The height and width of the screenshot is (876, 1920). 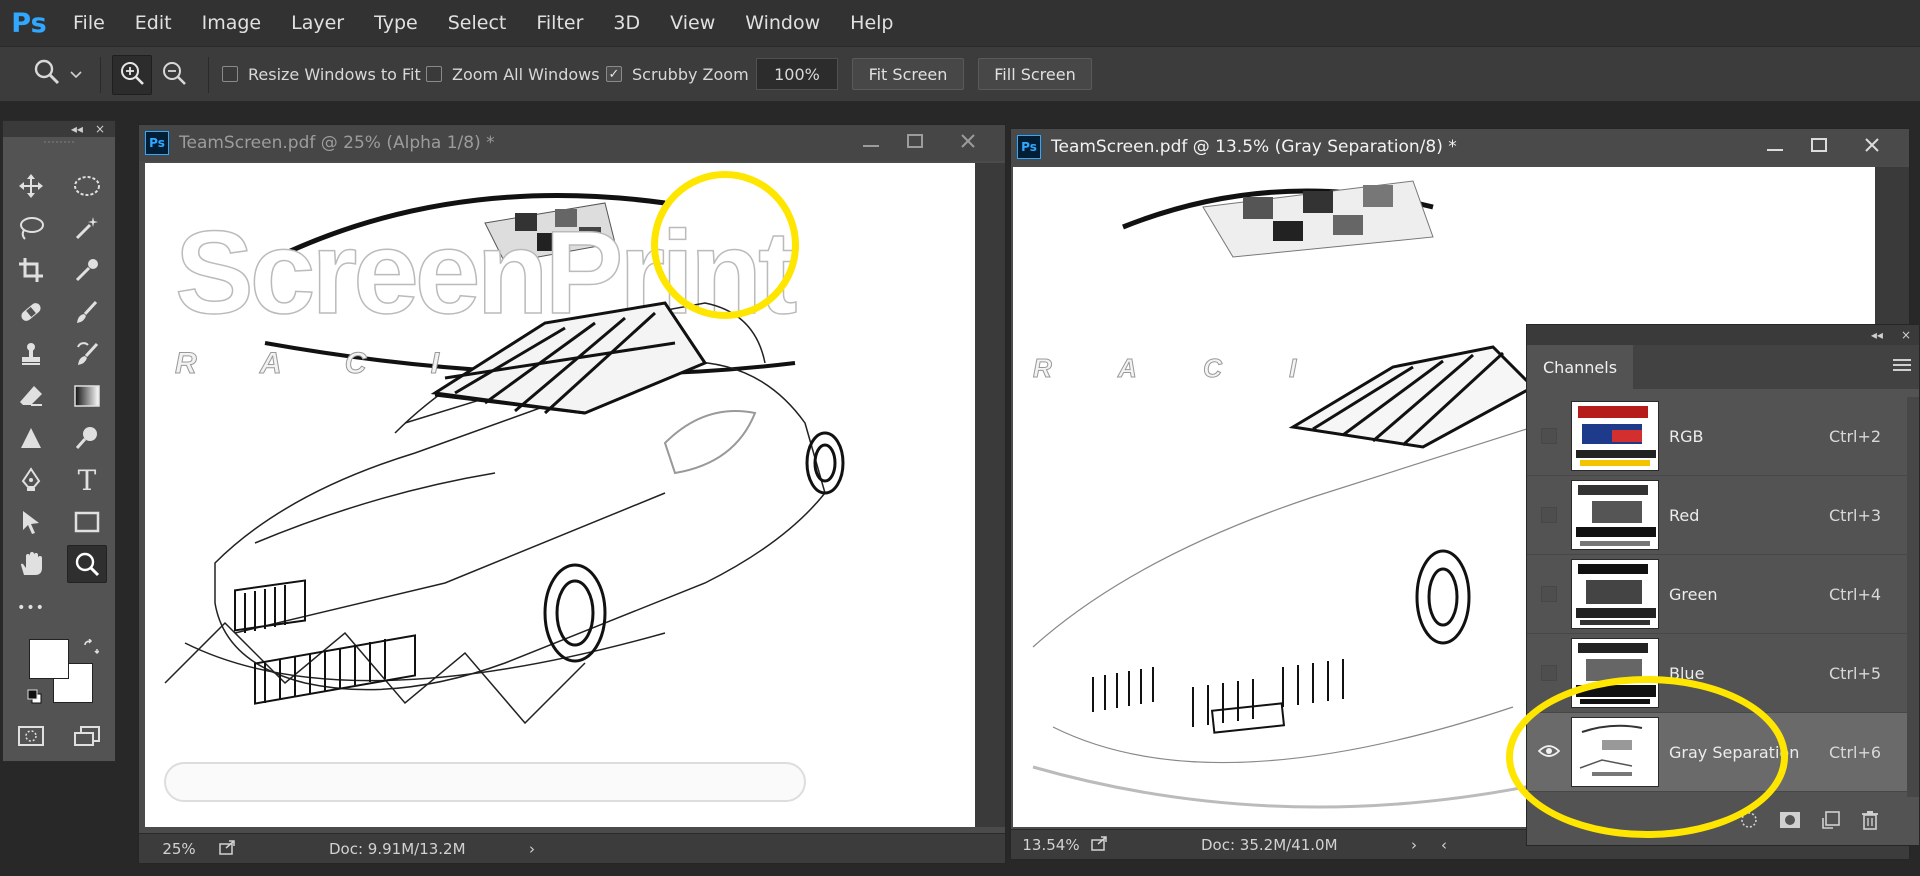 What do you see at coordinates (87, 270) in the screenshot?
I see `eyedropper-tool` at bounding box center [87, 270].